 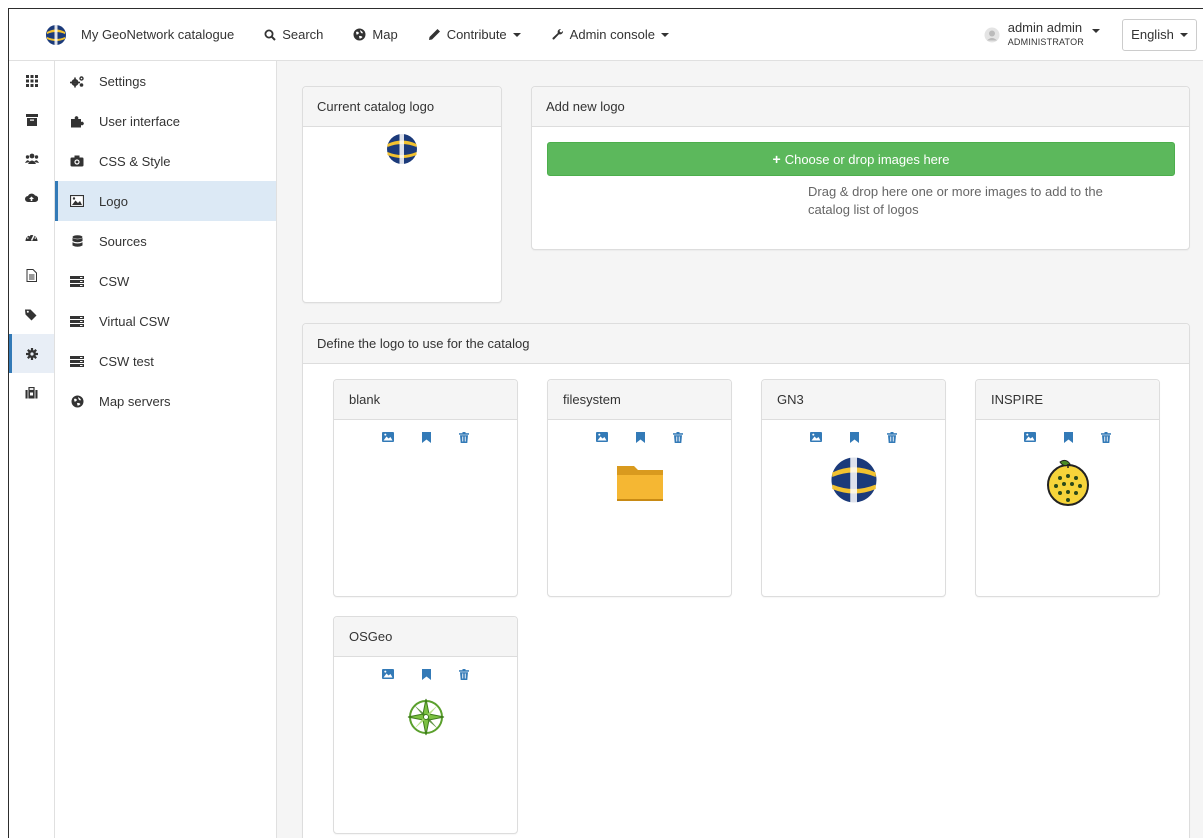 I want to click on logo-card-inspire: INSPIRE, so click(x=1067, y=488).